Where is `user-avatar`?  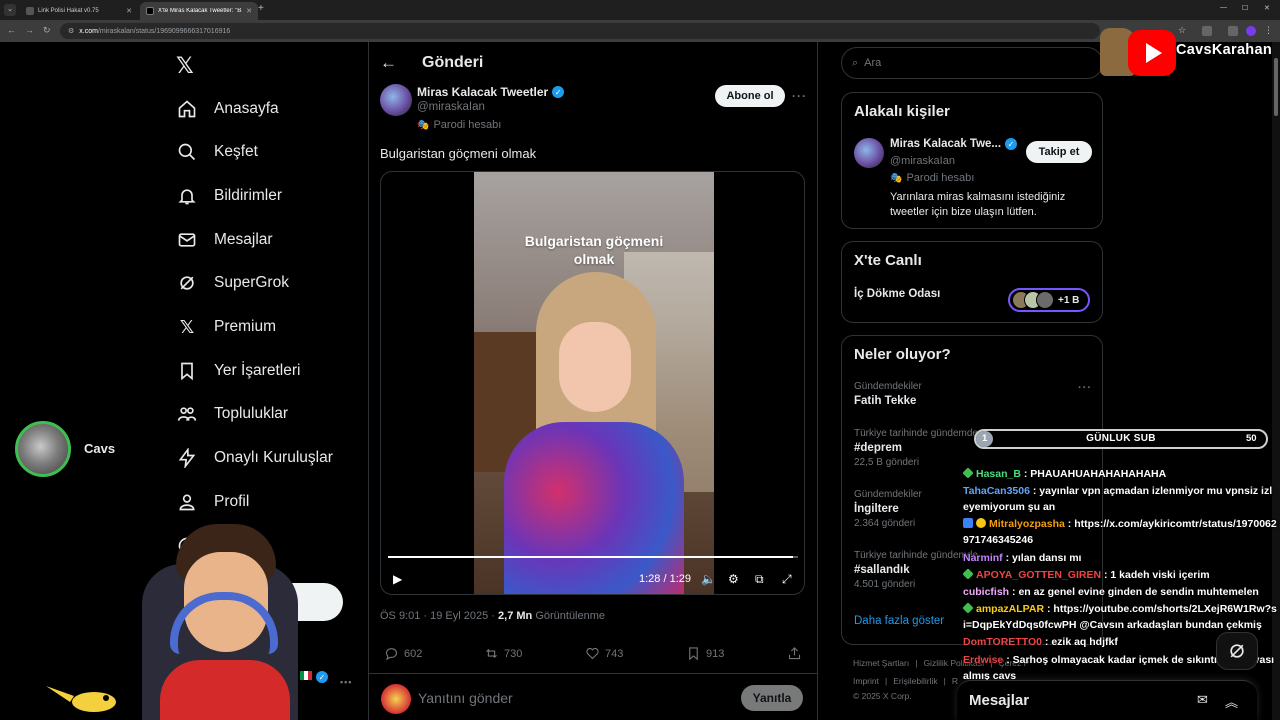 user-avatar is located at coordinates (396, 699).